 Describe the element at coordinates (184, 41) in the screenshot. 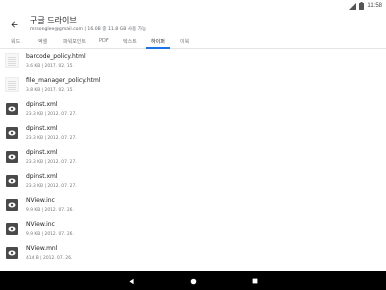

I see `tab-ebook: 이북` at that location.